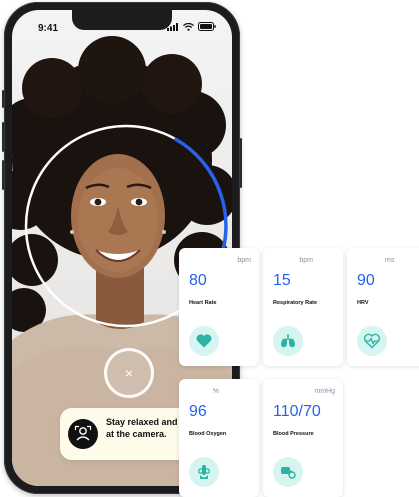 The width and height of the screenshot is (419, 497). I want to click on battery-icon, so click(207, 26).